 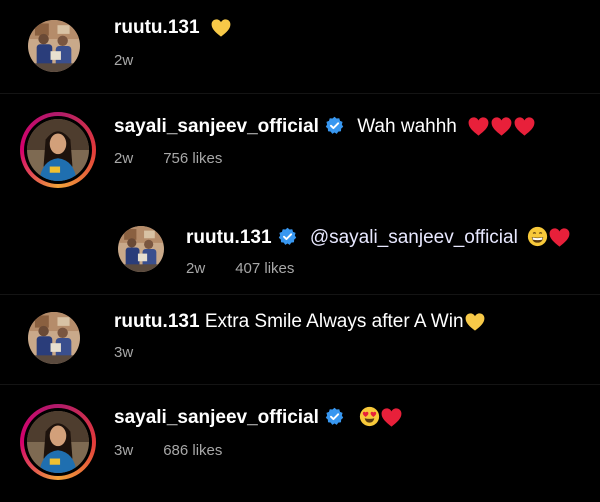 What do you see at coordinates (537, 236) in the screenshot?
I see `grinning-face-icon` at bounding box center [537, 236].